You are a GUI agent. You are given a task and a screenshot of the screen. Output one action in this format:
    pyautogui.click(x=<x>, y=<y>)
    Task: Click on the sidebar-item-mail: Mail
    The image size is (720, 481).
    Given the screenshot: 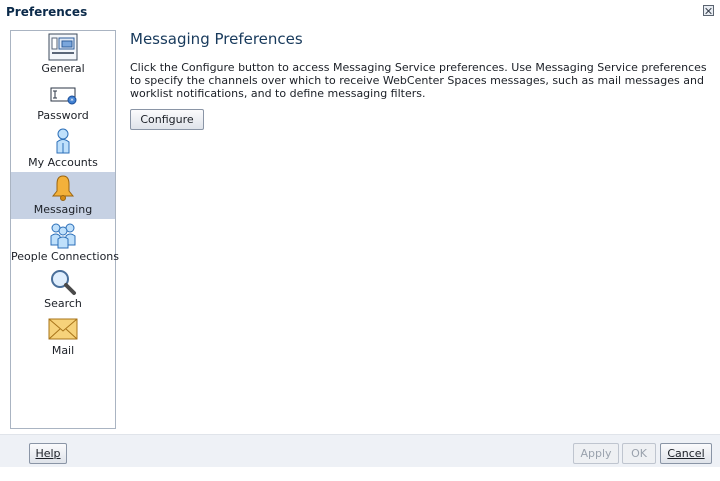 What is the action you would take?
    pyautogui.click(x=63, y=336)
    